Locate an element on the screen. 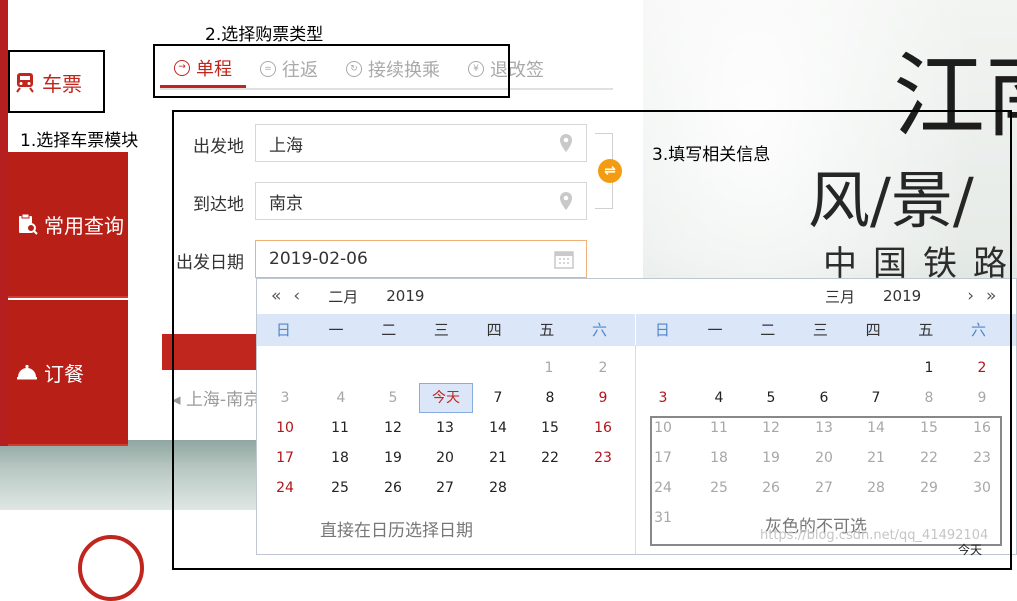 This screenshot has width=1017, height=601. left-month-label: 二月 is located at coordinates (343, 296).